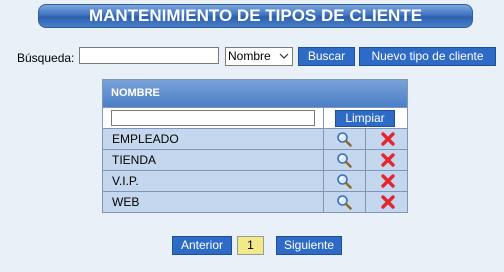 This screenshot has width=504, height=272. Describe the element at coordinates (125, 181) in the screenshot. I see `row-name: V.I.P.` at that location.